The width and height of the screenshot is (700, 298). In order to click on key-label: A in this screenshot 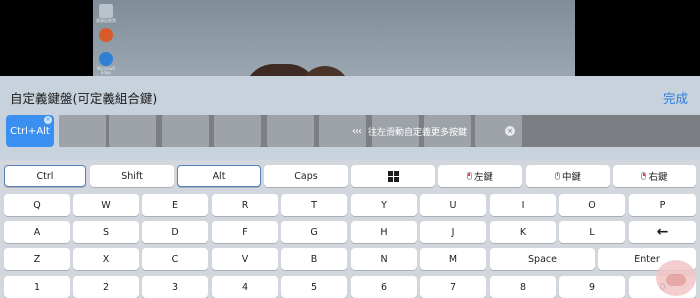, I will do `click(37, 232)`.